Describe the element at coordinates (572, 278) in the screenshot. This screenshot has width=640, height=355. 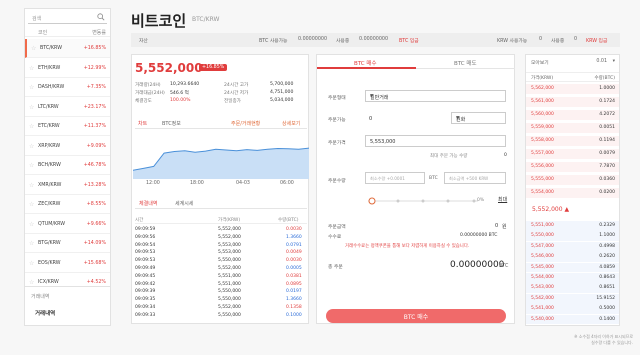
I see `bid-row: 5,544,000 0.8643` at that location.